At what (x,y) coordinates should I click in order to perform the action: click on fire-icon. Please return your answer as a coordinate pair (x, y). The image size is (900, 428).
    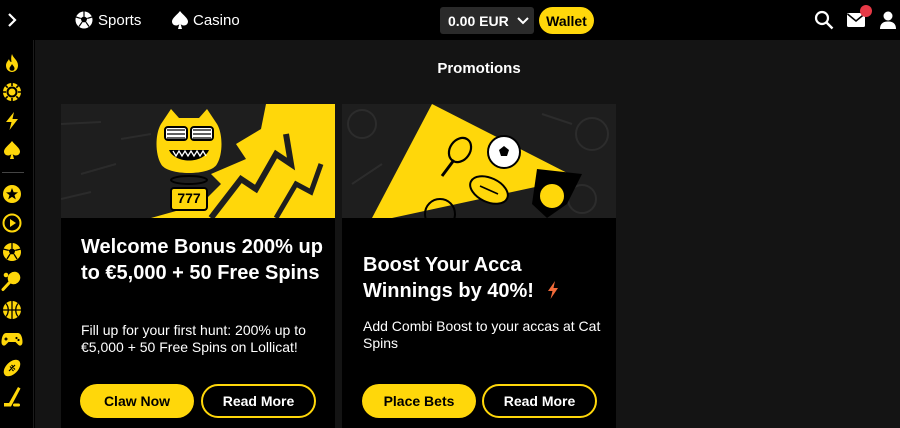
    Looking at the image, I should click on (12, 63).